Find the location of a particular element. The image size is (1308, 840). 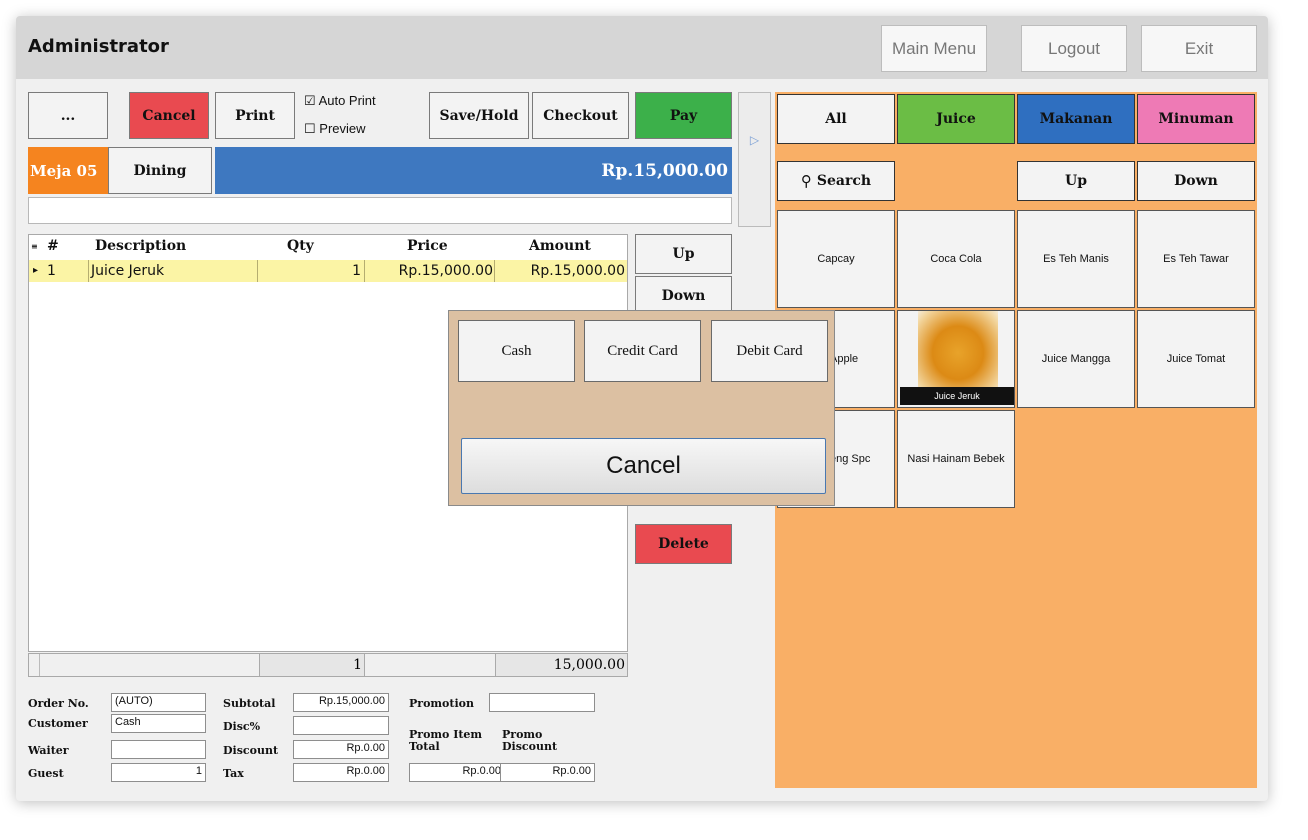

auto-print-checkbox: ☑ Auto Print is located at coordinates (340, 101).